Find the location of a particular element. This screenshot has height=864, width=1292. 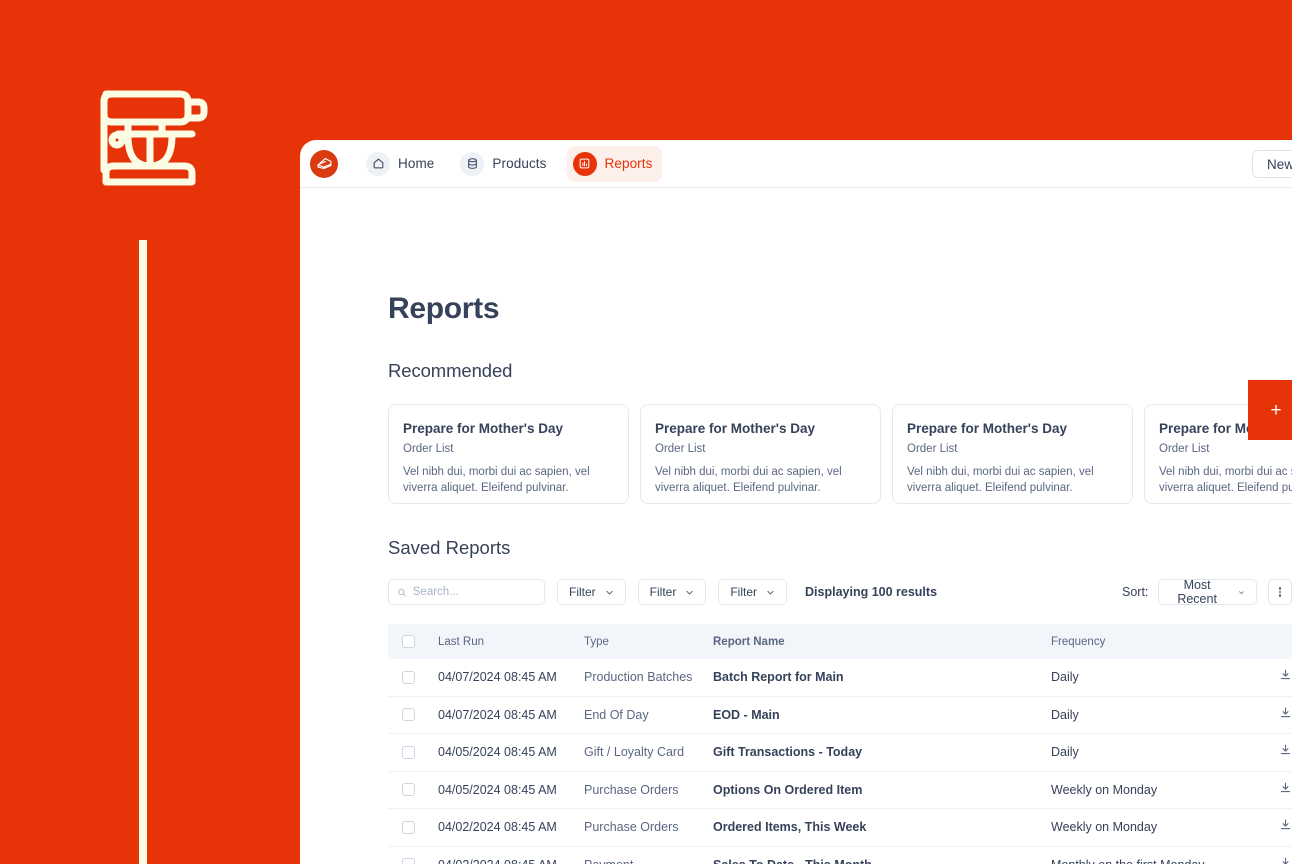

sort-label: Sort: is located at coordinates (1135, 592).